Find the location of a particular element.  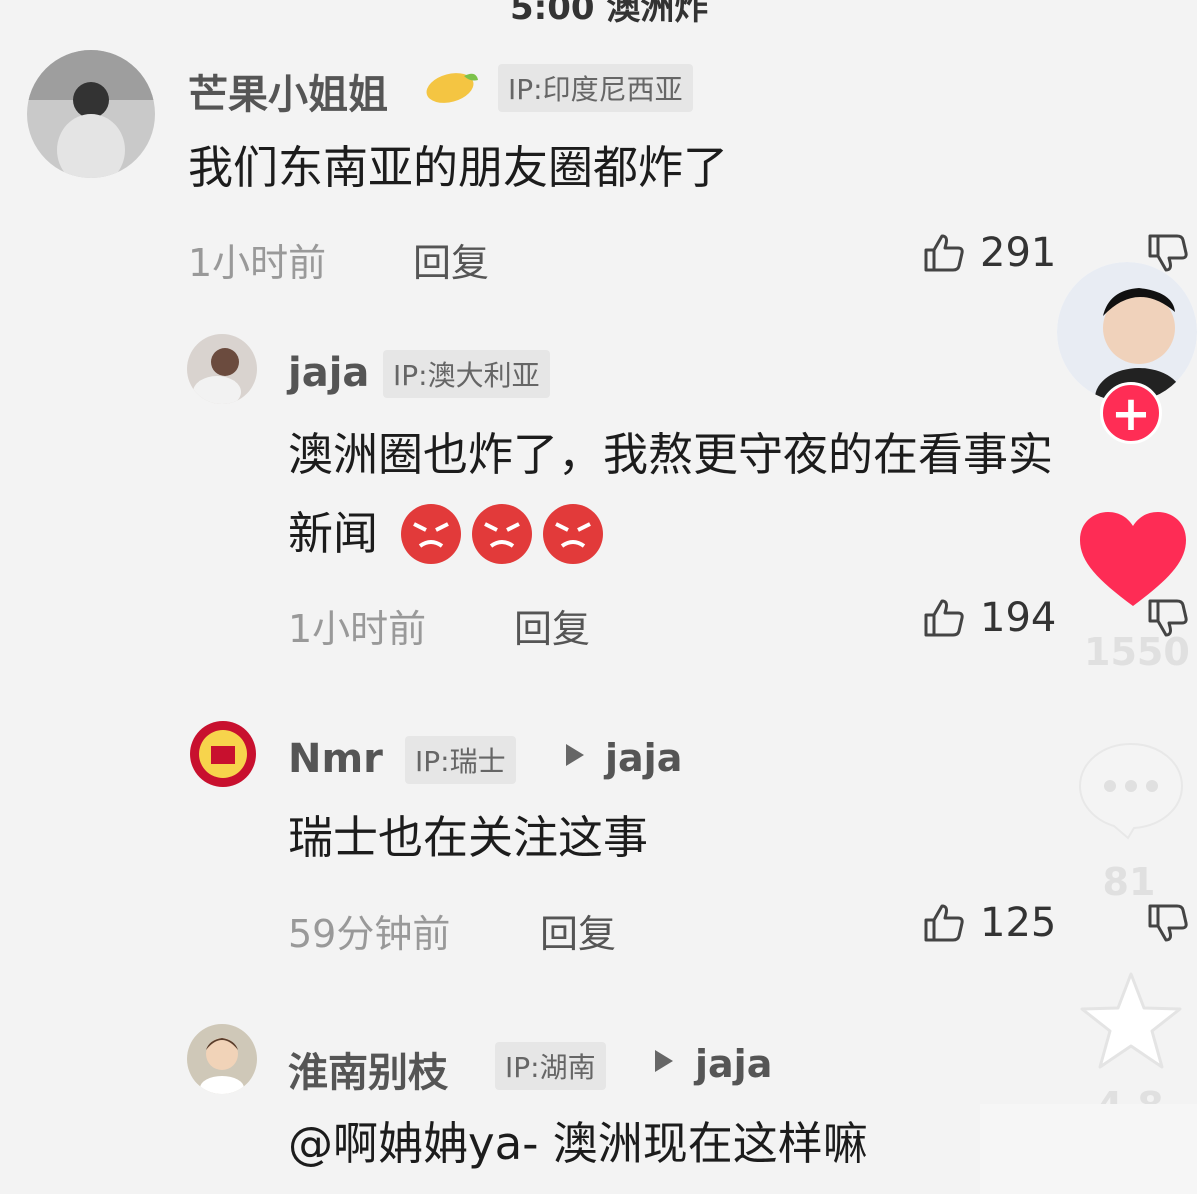

comment-bubble-icon is located at coordinates (1131, 790).